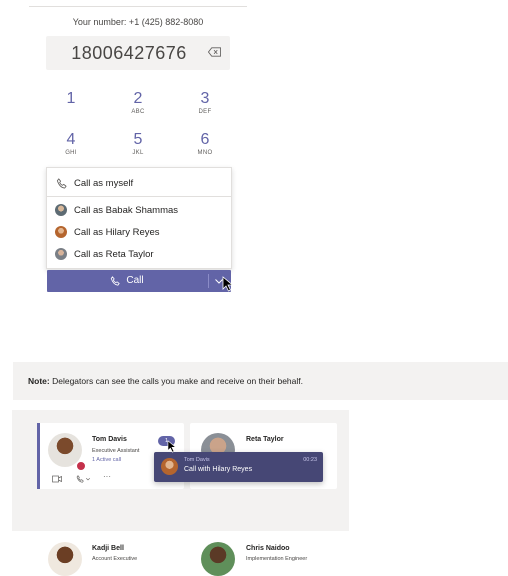  I want to click on contact-name: Kadji Bell, so click(108, 548).